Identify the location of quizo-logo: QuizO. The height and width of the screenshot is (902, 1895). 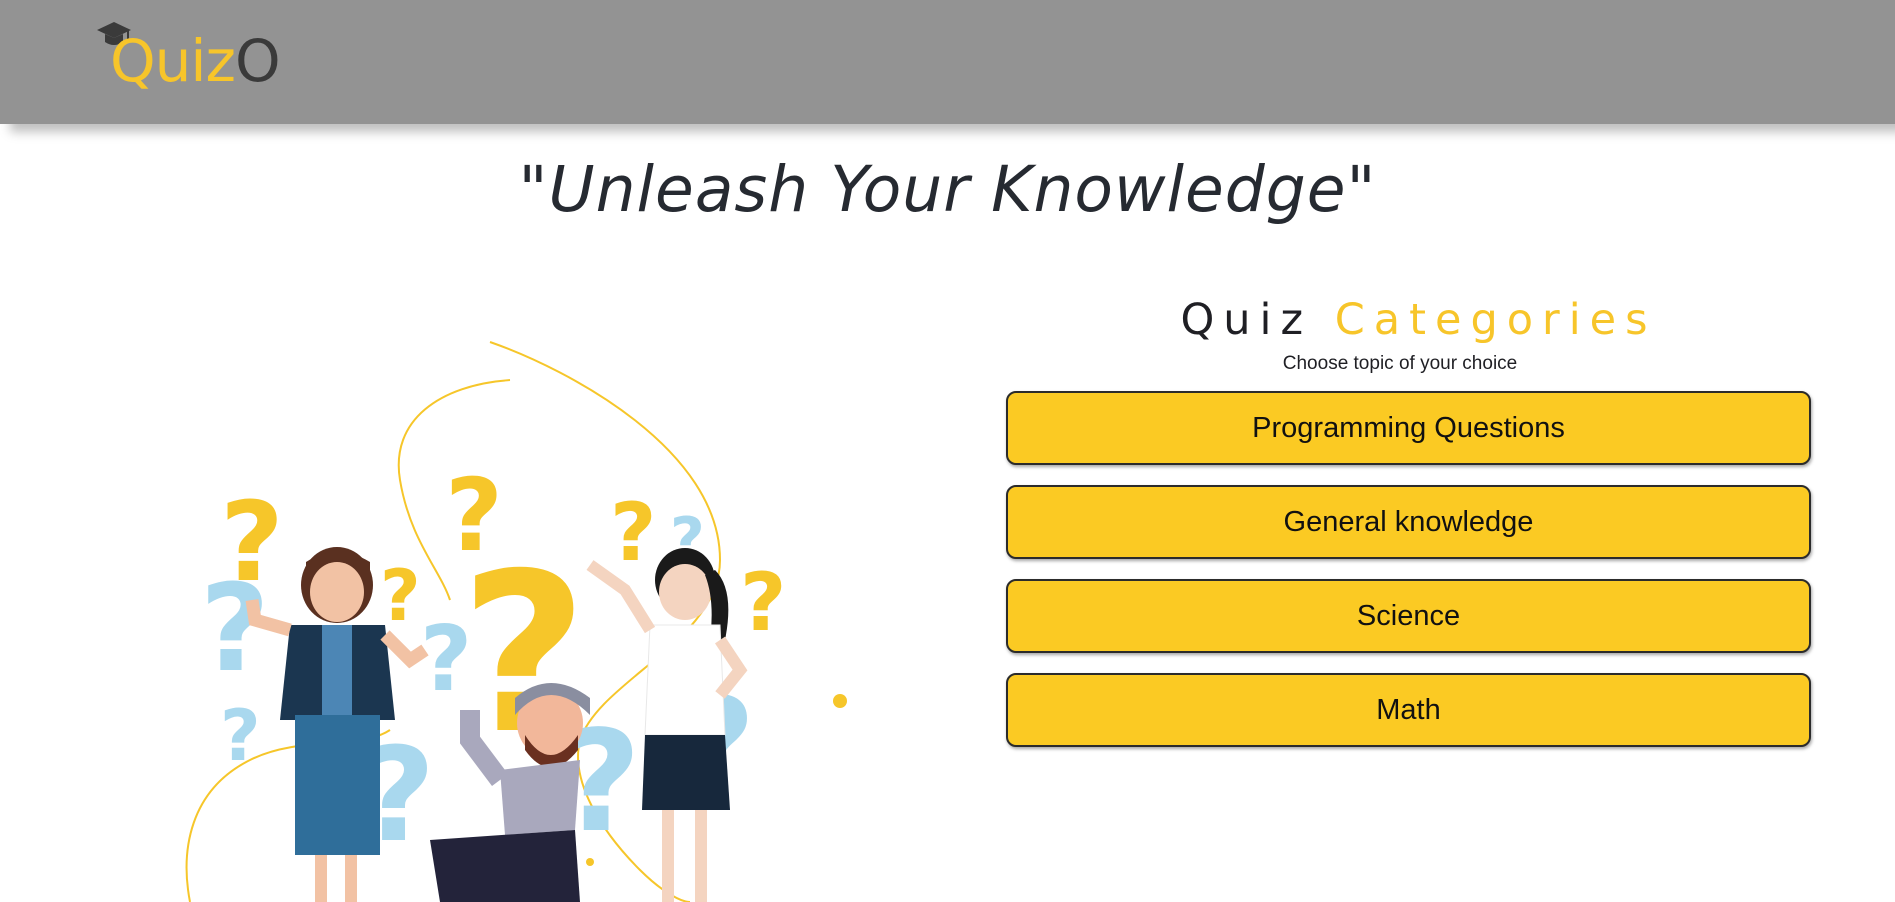
(197, 56).